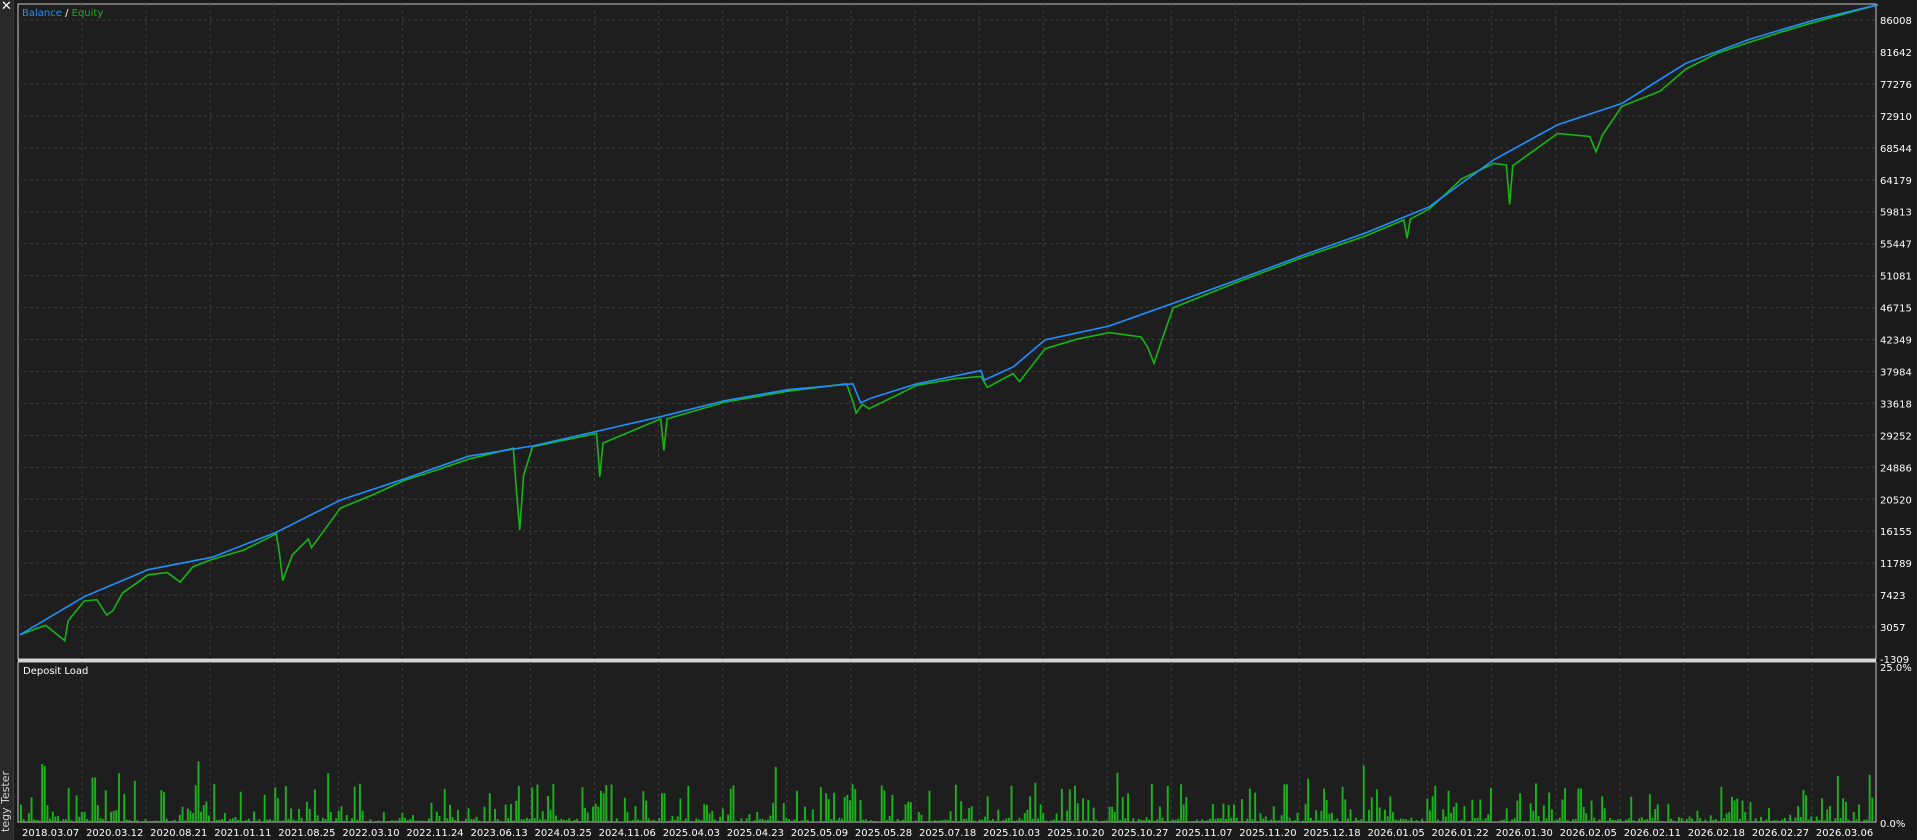  I want to click on y-tick-label: 7423, so click(1892, 596).